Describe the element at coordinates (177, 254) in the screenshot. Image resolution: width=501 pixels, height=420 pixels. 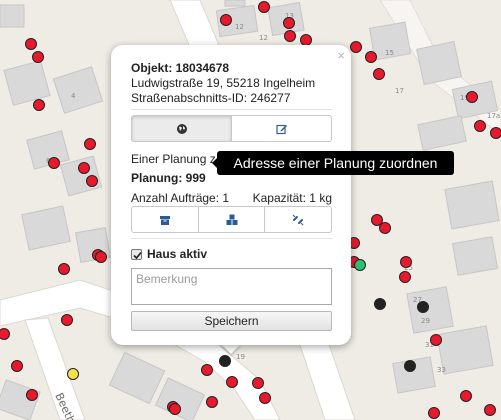
I see `house-active-label: Haus aktiv` at that location.